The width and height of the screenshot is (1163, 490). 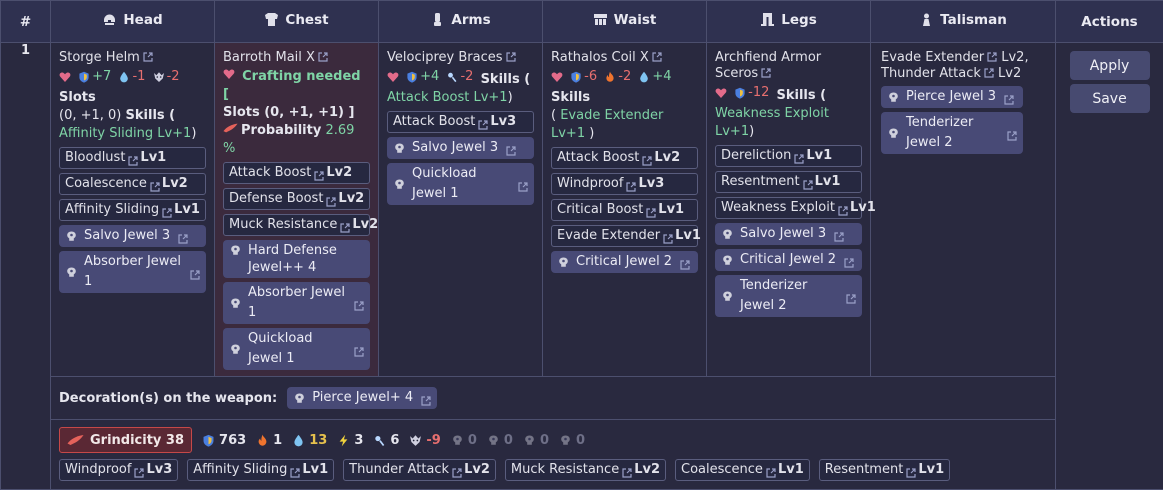 I want to click on legs-jewel: Salvo Jewel 3, so click(x=788, y=234).